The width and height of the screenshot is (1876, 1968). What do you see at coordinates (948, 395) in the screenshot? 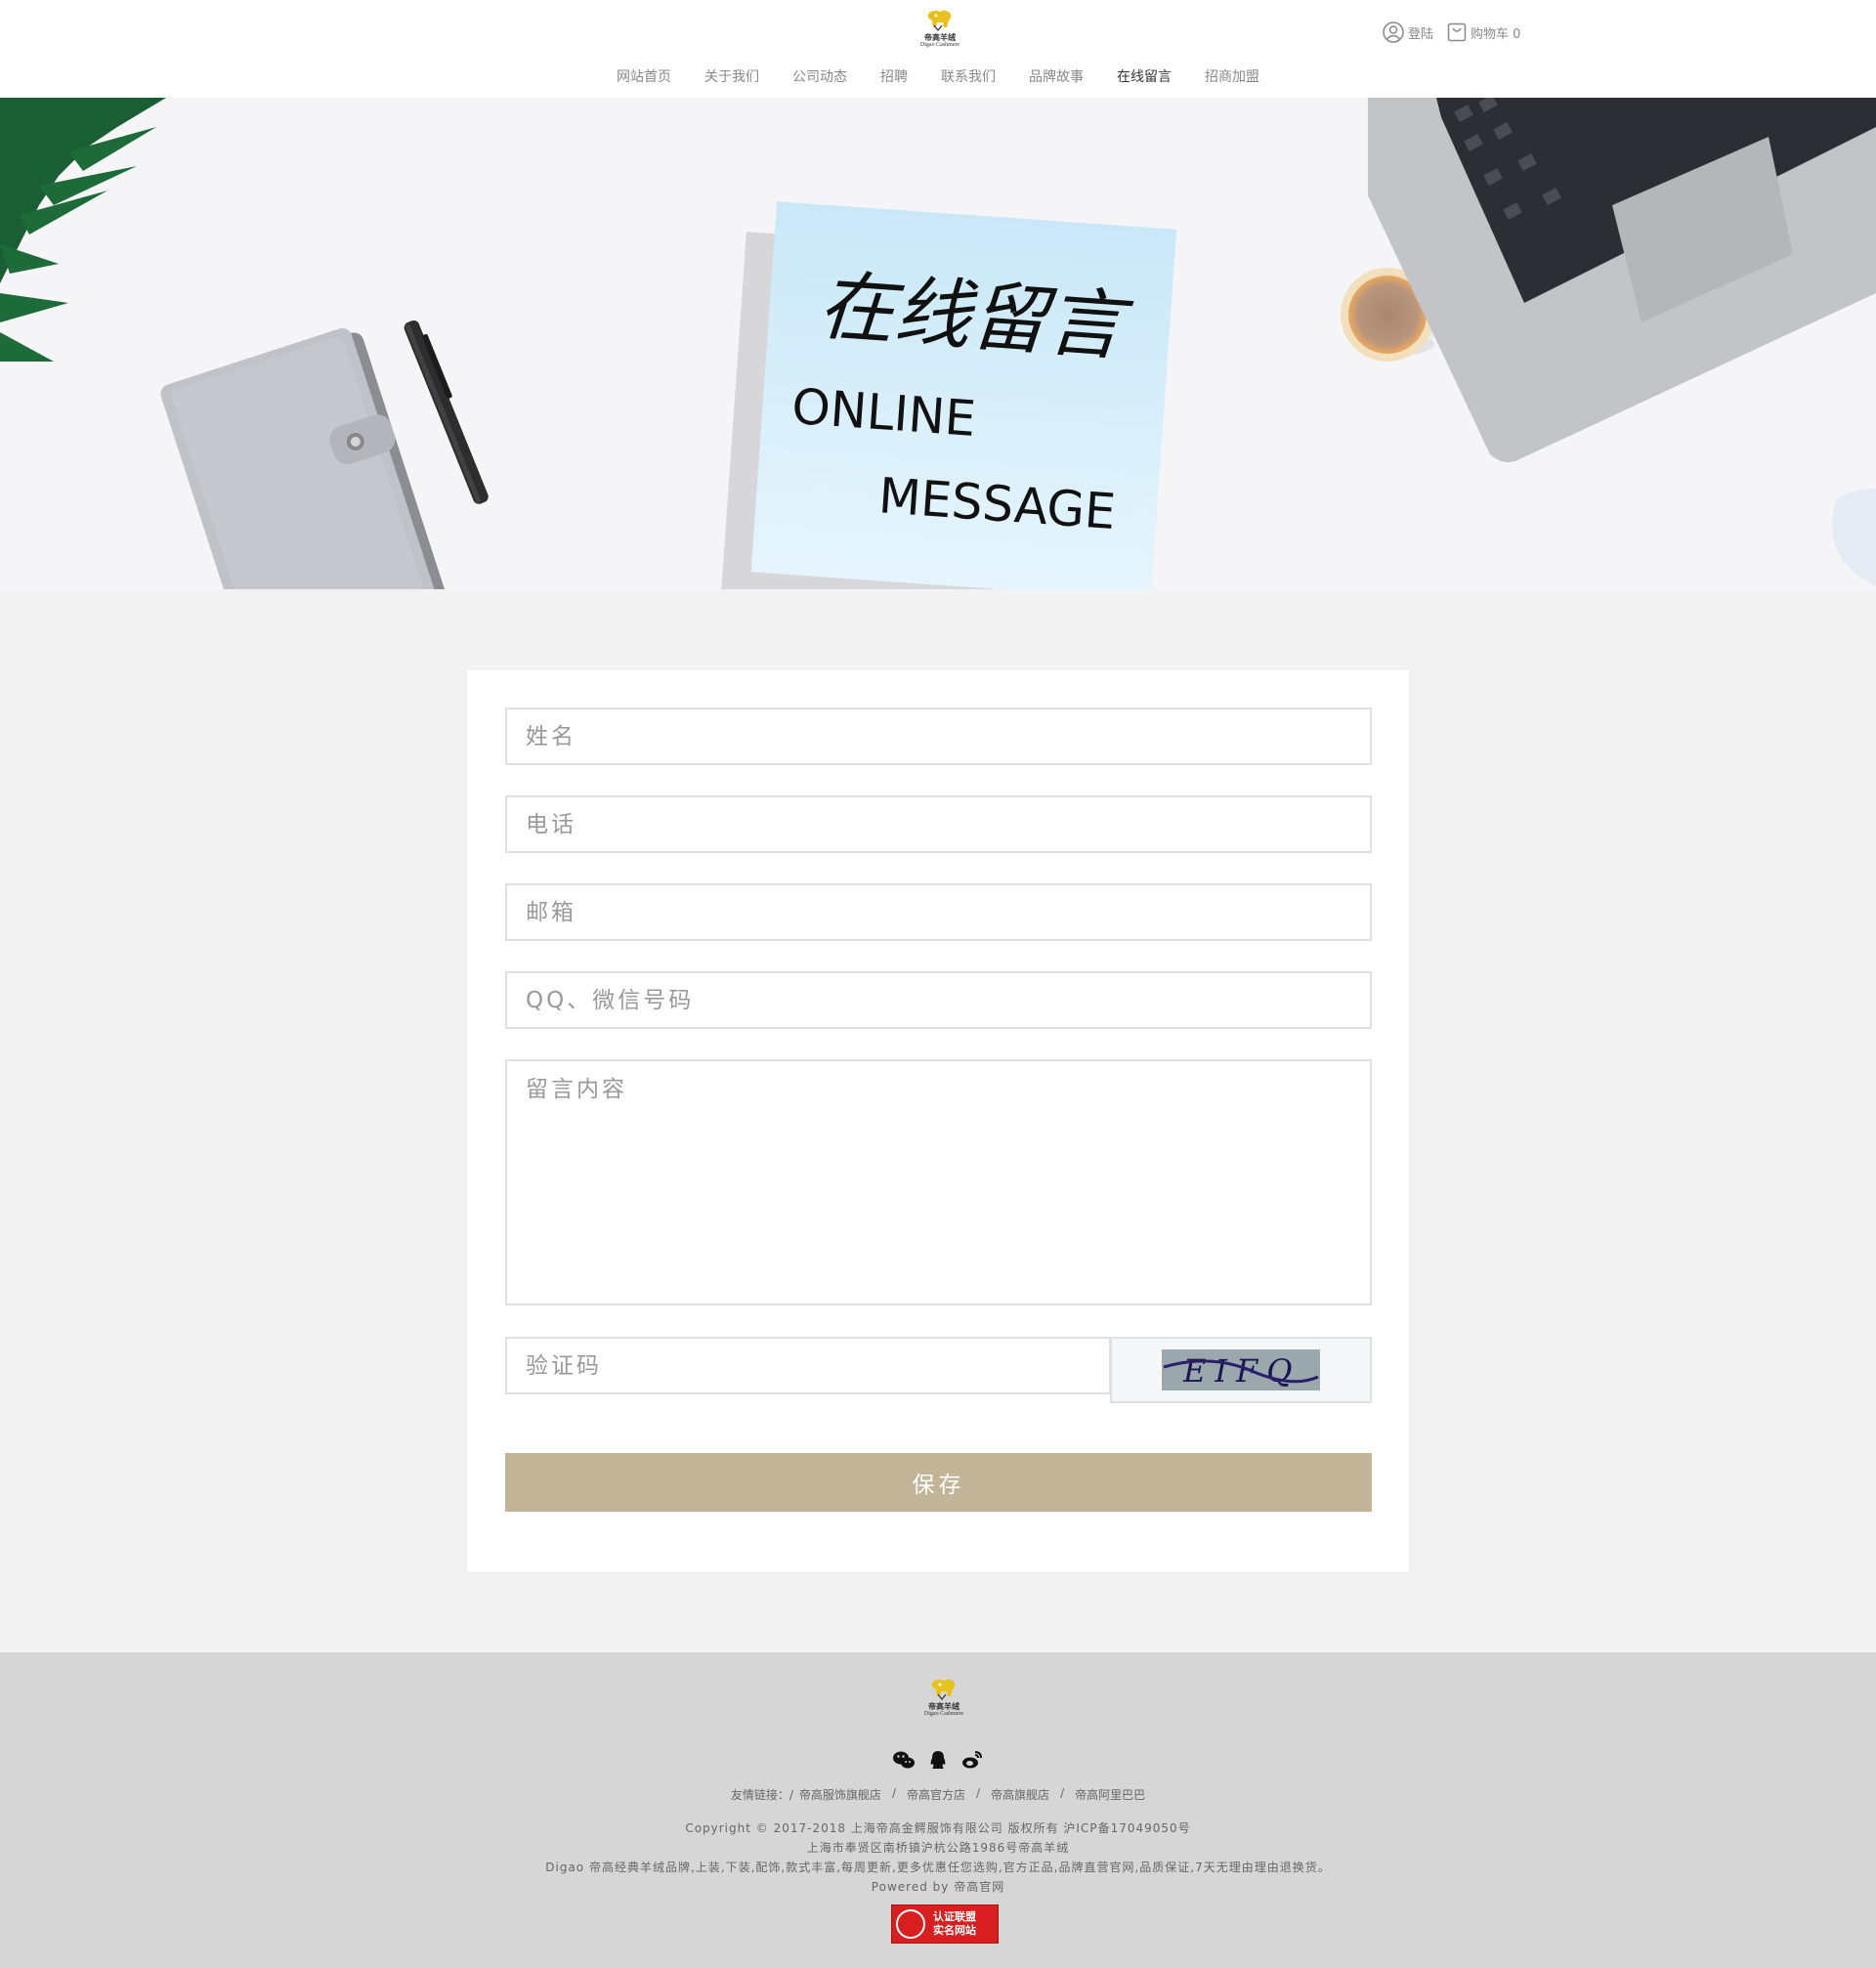
I see `sticky-note: 在线留言 ONLINE MESSAGE` at bounding box center [948, 395].